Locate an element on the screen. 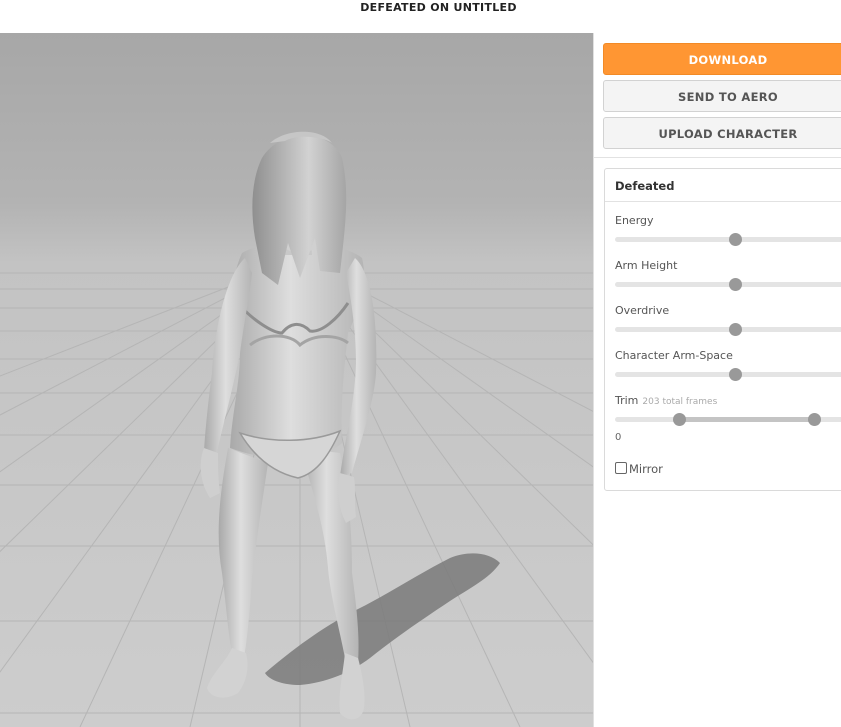 This screenshot has width=841, height=727. trim-range-slider is located at coordinates (728, 419).